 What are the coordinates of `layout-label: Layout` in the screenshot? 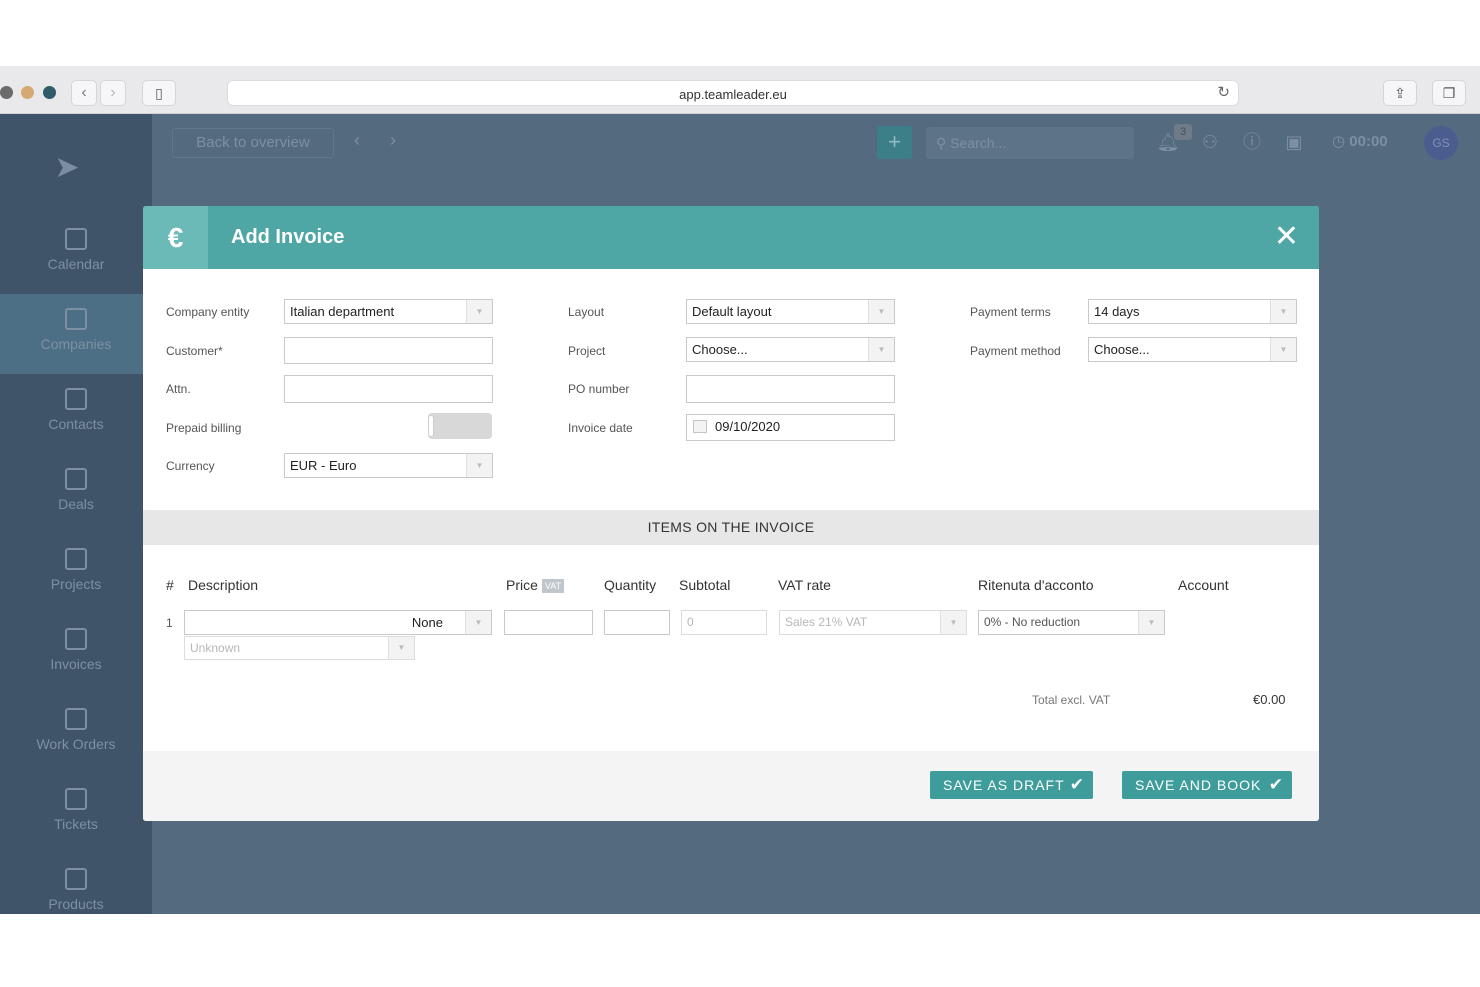 It's located at (586, 312).